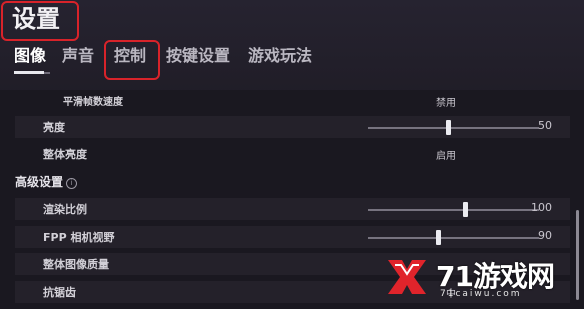  What do you see at coordinates (79, 237) in the screenshot?
I see `setting-label: FPP 相机视野` at bounding box center [79, 237].